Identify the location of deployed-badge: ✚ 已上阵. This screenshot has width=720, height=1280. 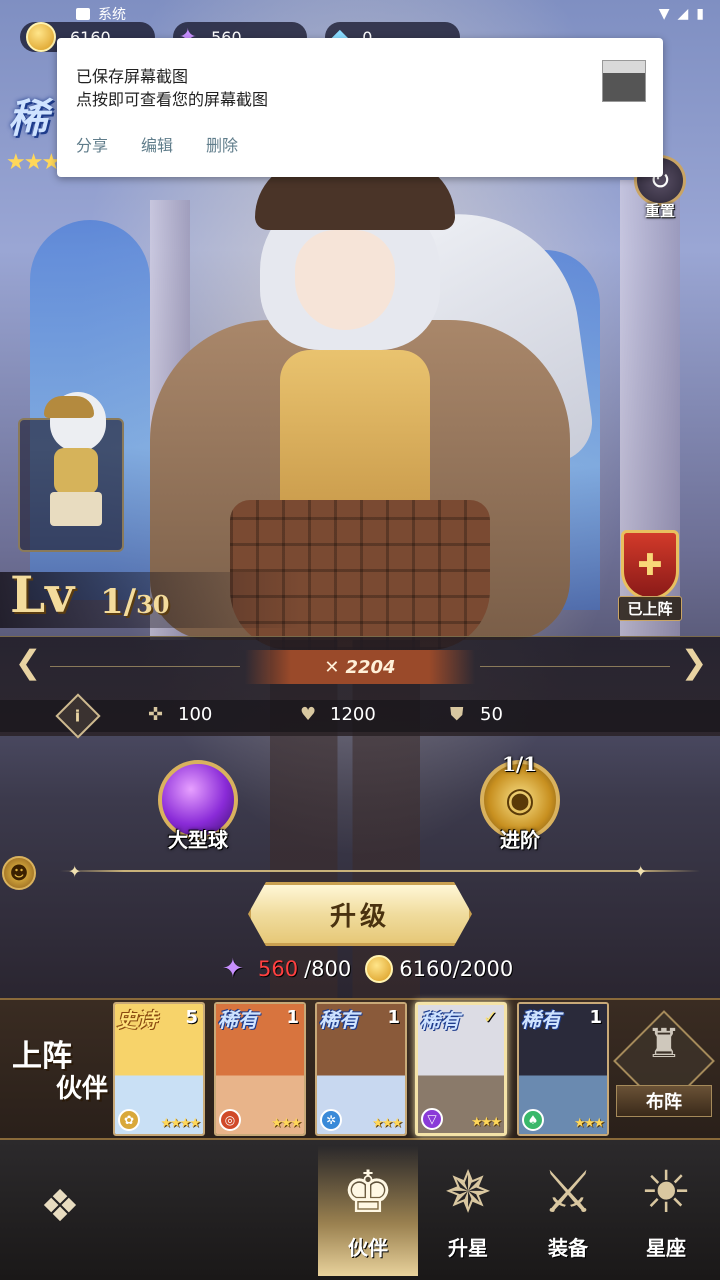
(650, 579).